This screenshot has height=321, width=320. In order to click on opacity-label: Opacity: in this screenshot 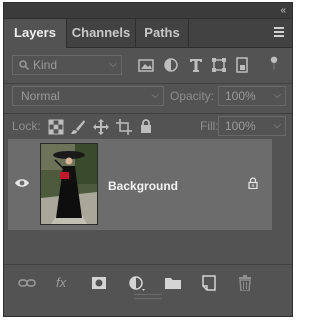, I will do `click(192, 96)`.